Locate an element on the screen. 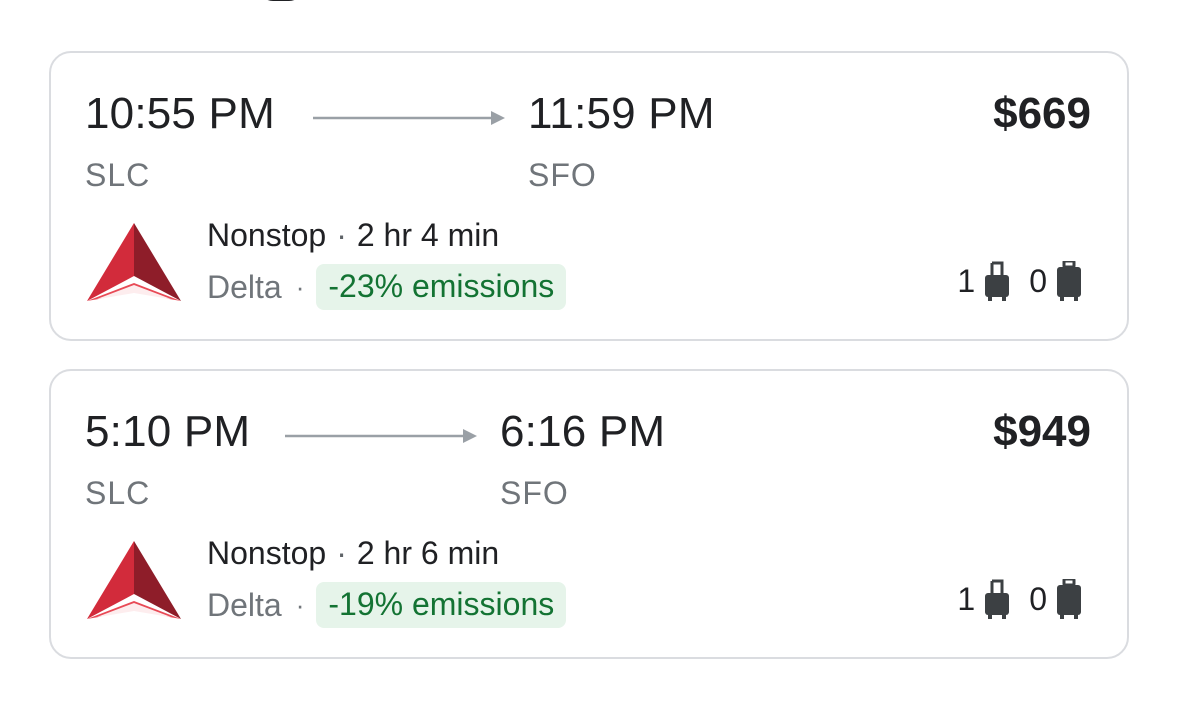 The image size is (1179, 705). airline-info: Delta · -19% emissions is located at coordinates (387, 605).